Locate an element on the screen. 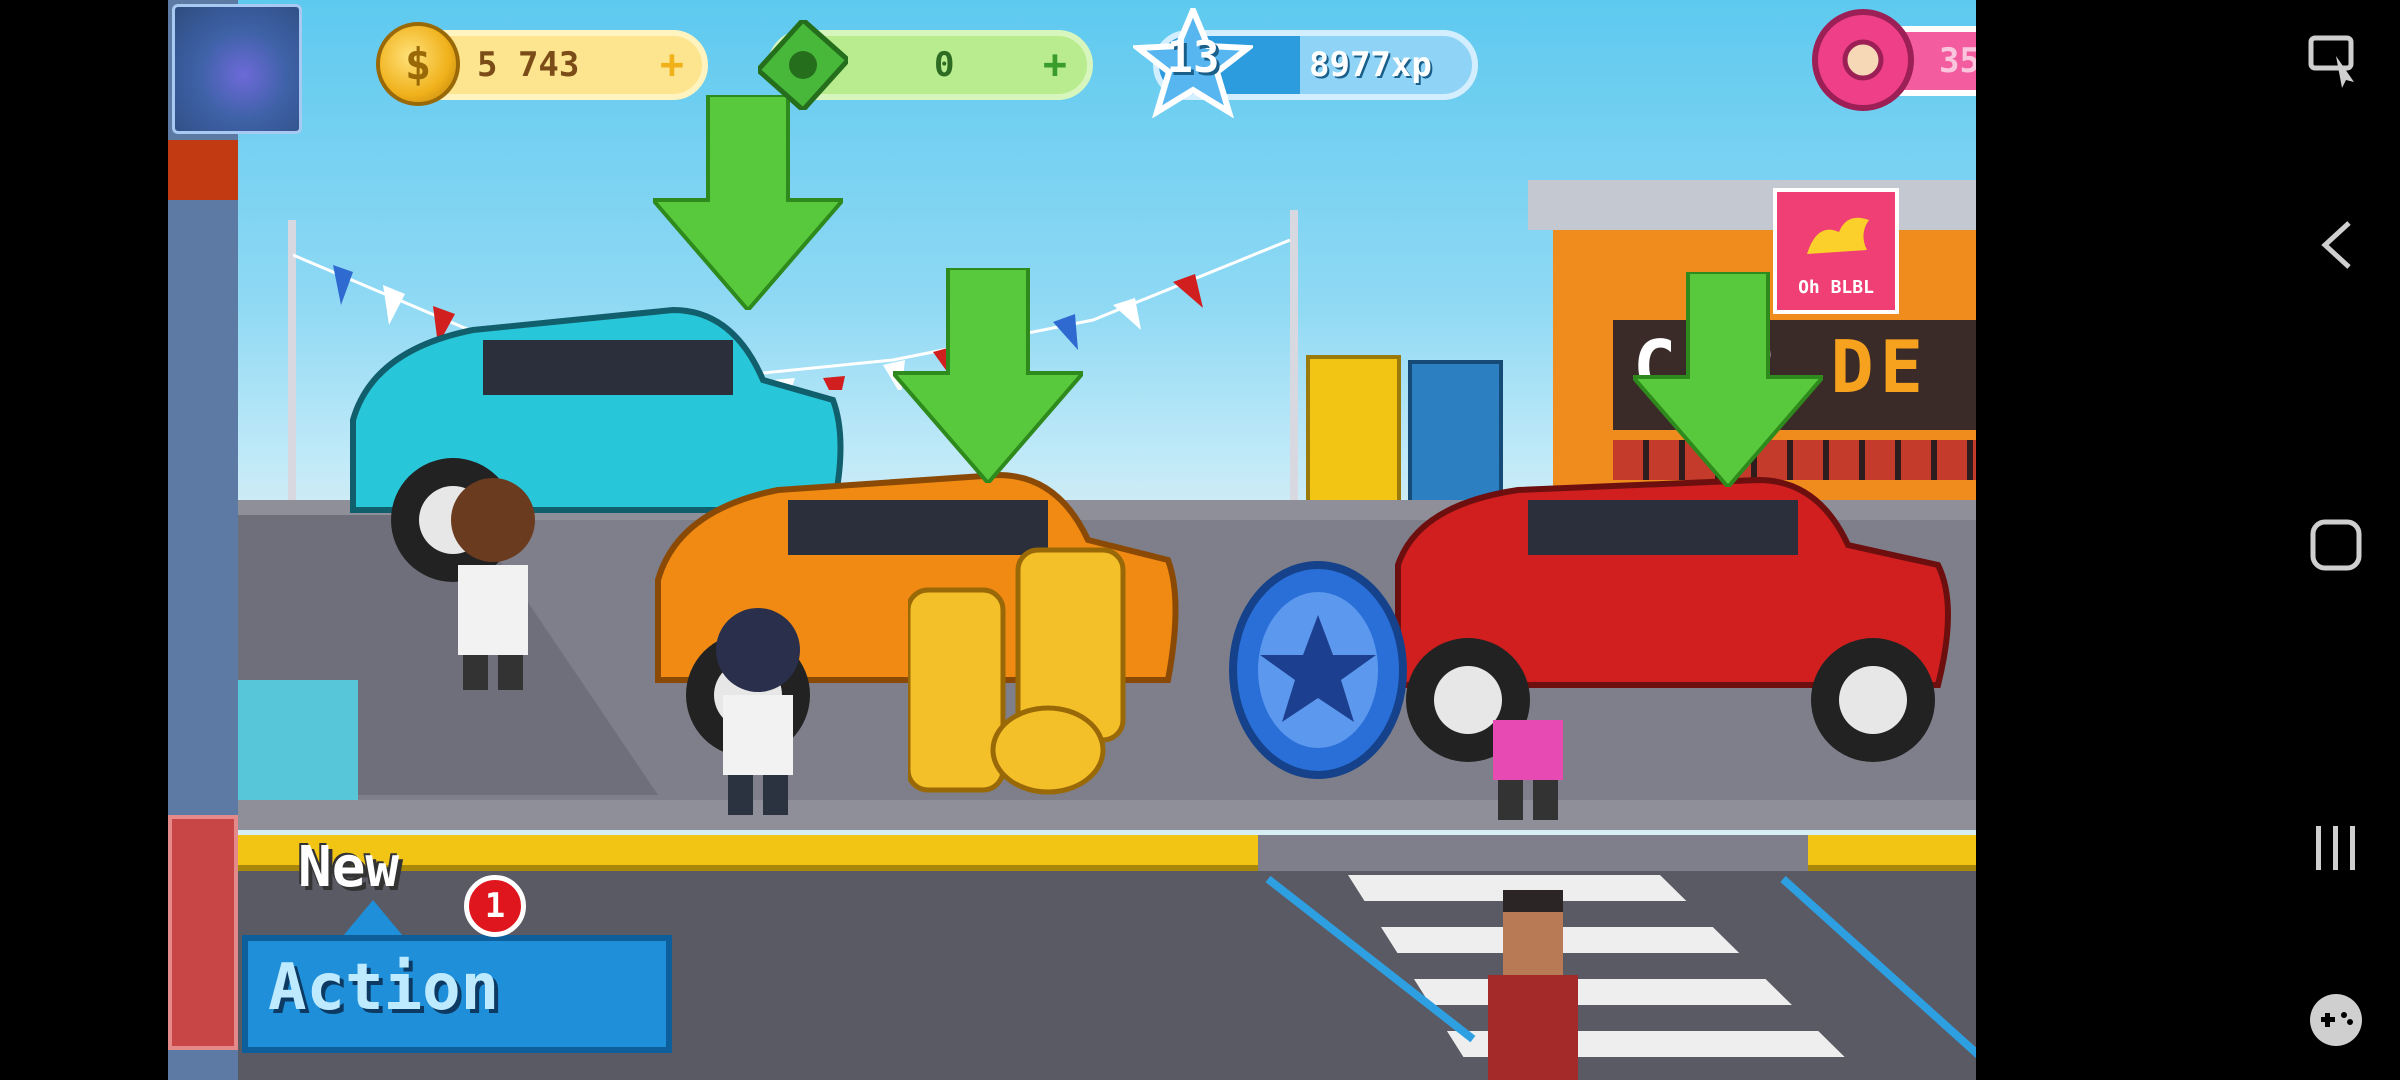 The height and width of the screenshot is (1080, 2400). add-coins-icon: + is located at coordinates (672, 65).